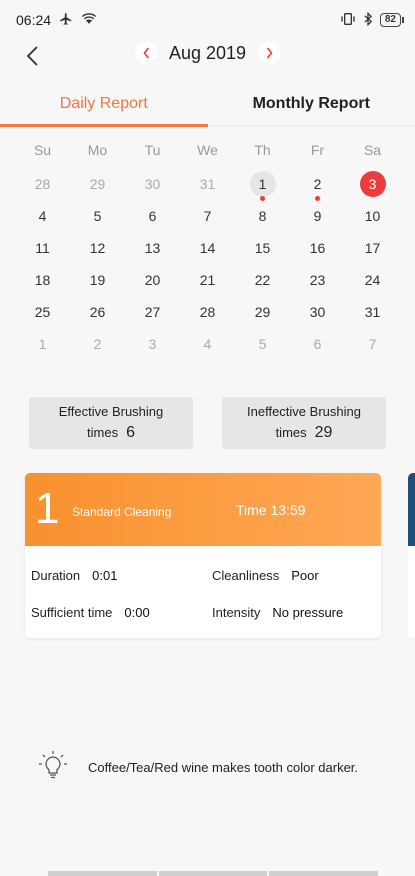  I want to click on report-tabs: Daily Report Monthly Report, so click(207, 106).